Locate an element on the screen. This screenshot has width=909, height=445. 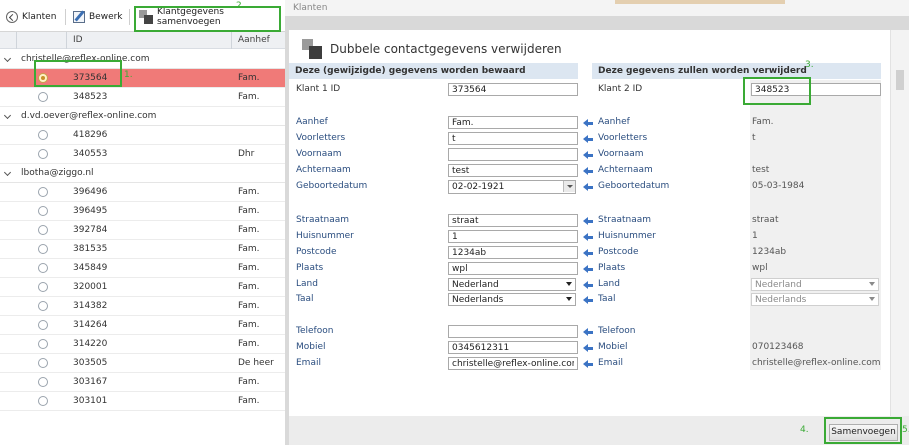
geboortedatum-keep-datepicker: 02-02-1921 is located at coordinates (512, 187).